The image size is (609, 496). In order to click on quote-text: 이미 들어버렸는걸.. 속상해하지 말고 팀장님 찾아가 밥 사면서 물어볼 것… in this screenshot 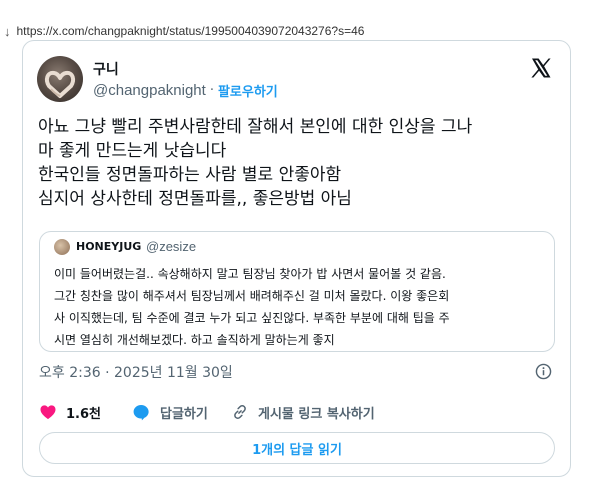, I will do `click(300, 307)`.